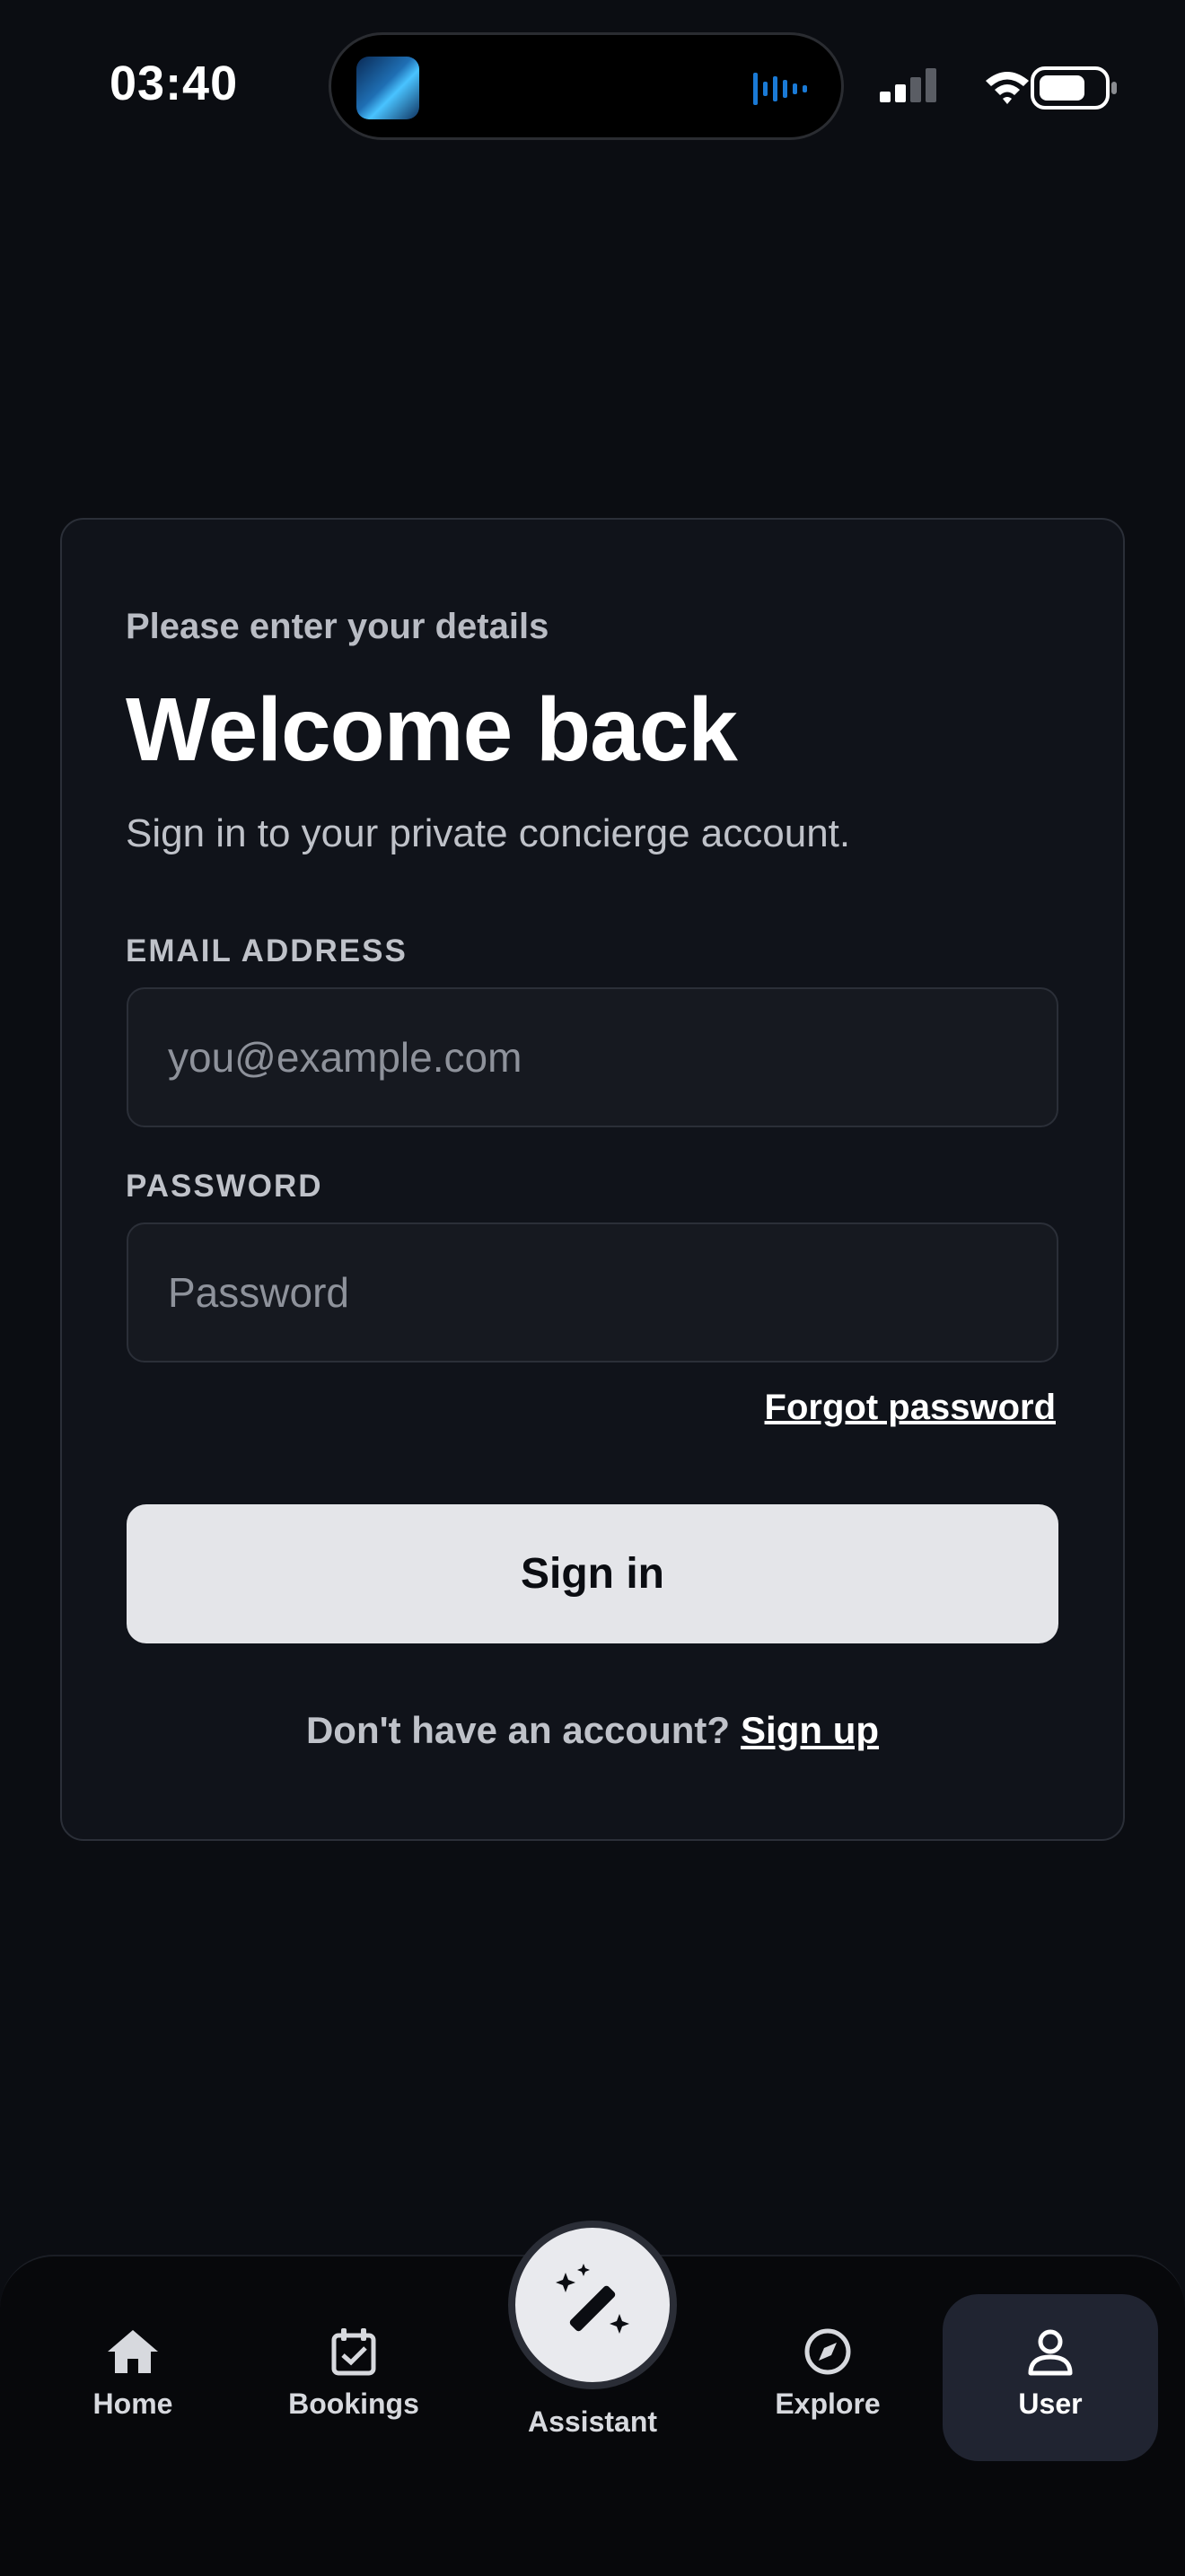 This screenshot has height=2576, width=1185. Describe the element at coordinates (908, 85) in the screenshot. I see `signal-icon` at that location.